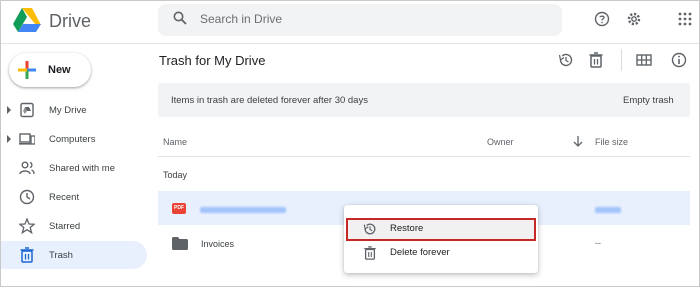 The width and height of the screenshot is (700, 287). What do you see at coordinates (72, 139) in the screenshot?
I see `sidebar-item-label: Computers` at bounding box center [72, 139].